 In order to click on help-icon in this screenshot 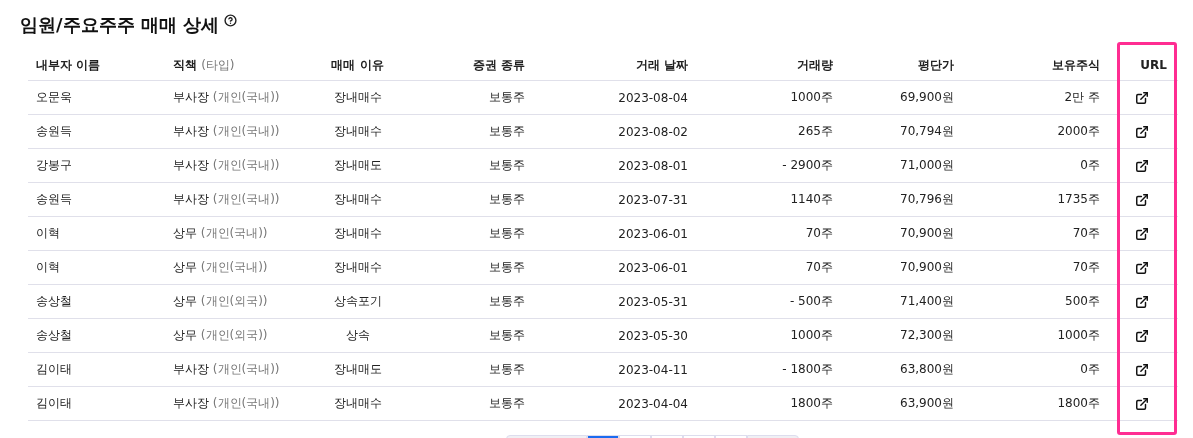, I will do `click(231, 20)`.